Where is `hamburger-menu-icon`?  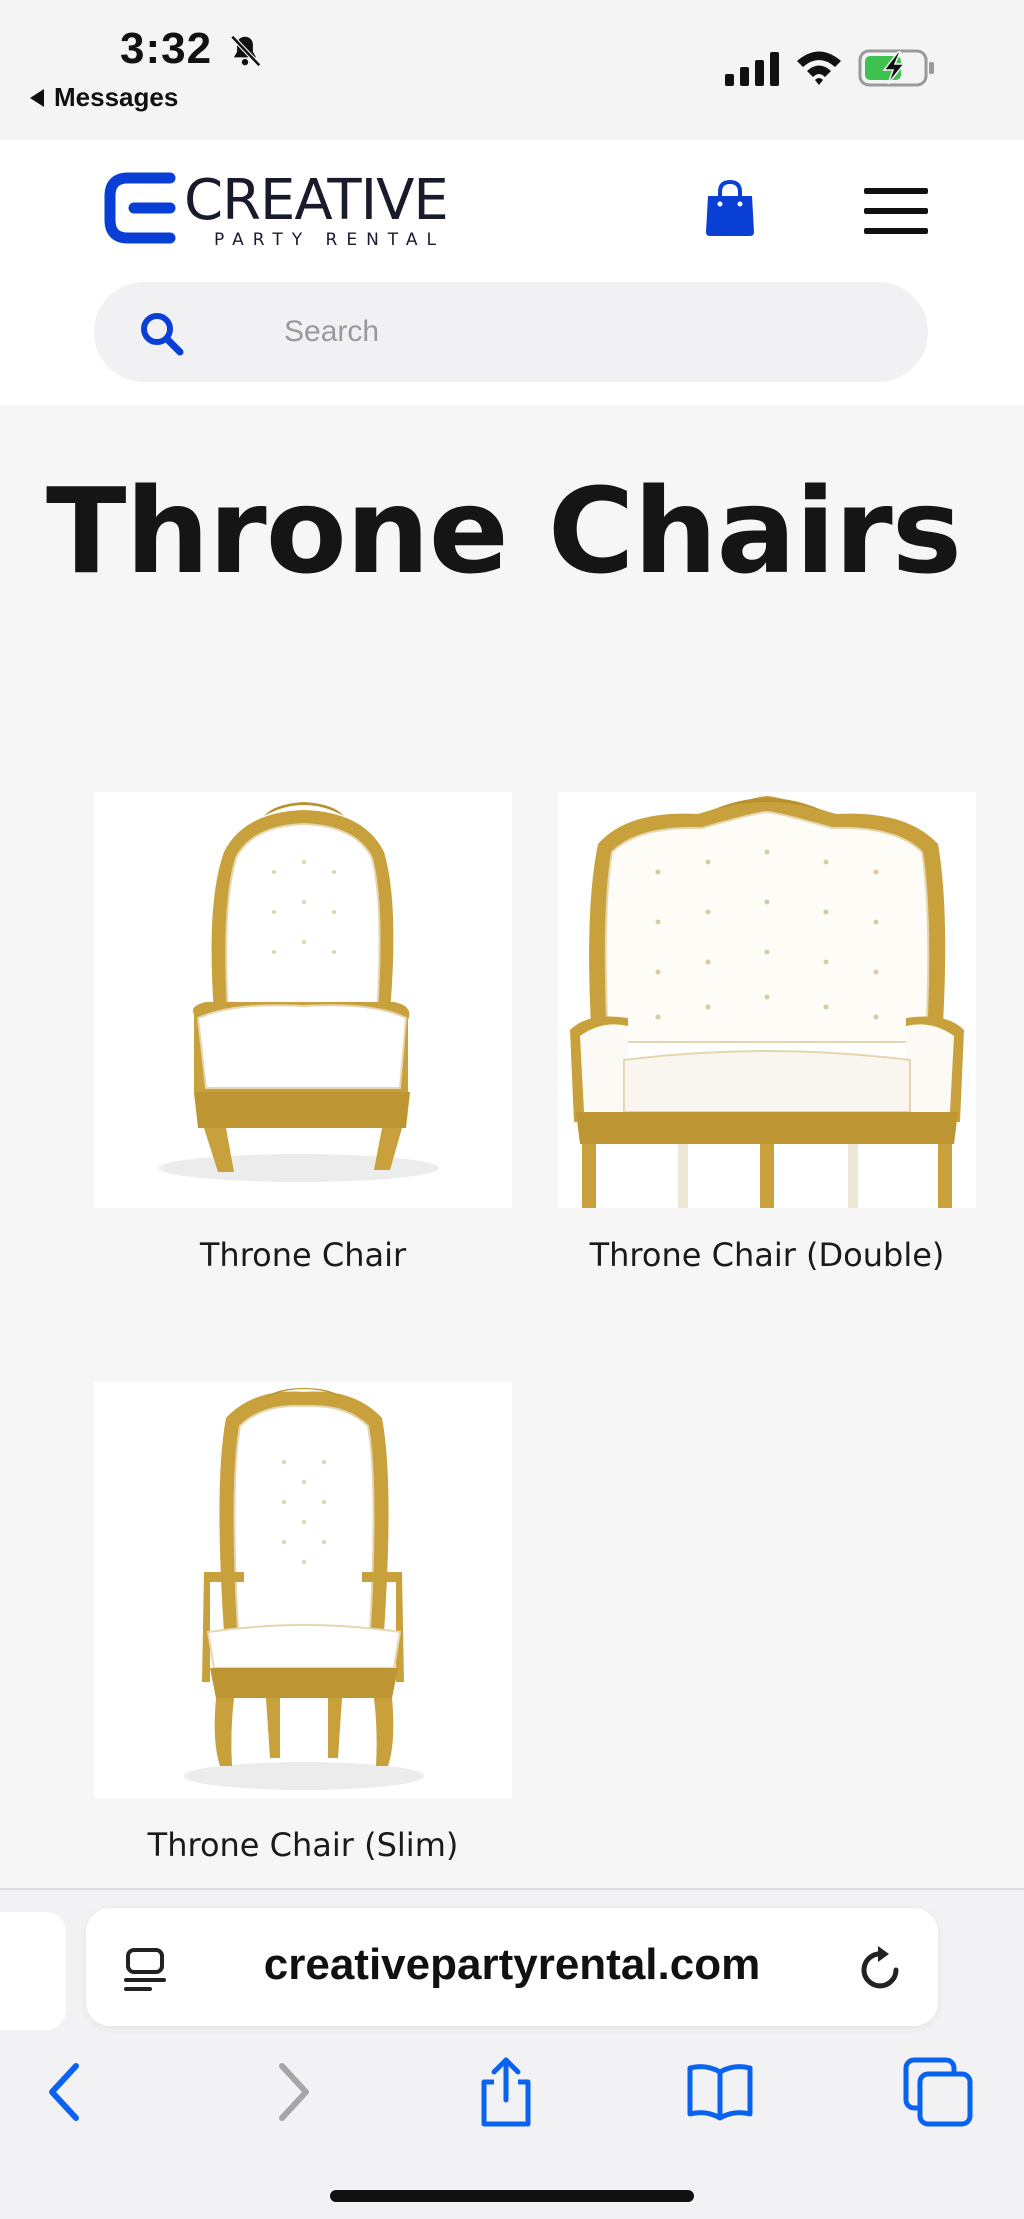 hamburger-menu-icon is located at coordinates (896, 211).